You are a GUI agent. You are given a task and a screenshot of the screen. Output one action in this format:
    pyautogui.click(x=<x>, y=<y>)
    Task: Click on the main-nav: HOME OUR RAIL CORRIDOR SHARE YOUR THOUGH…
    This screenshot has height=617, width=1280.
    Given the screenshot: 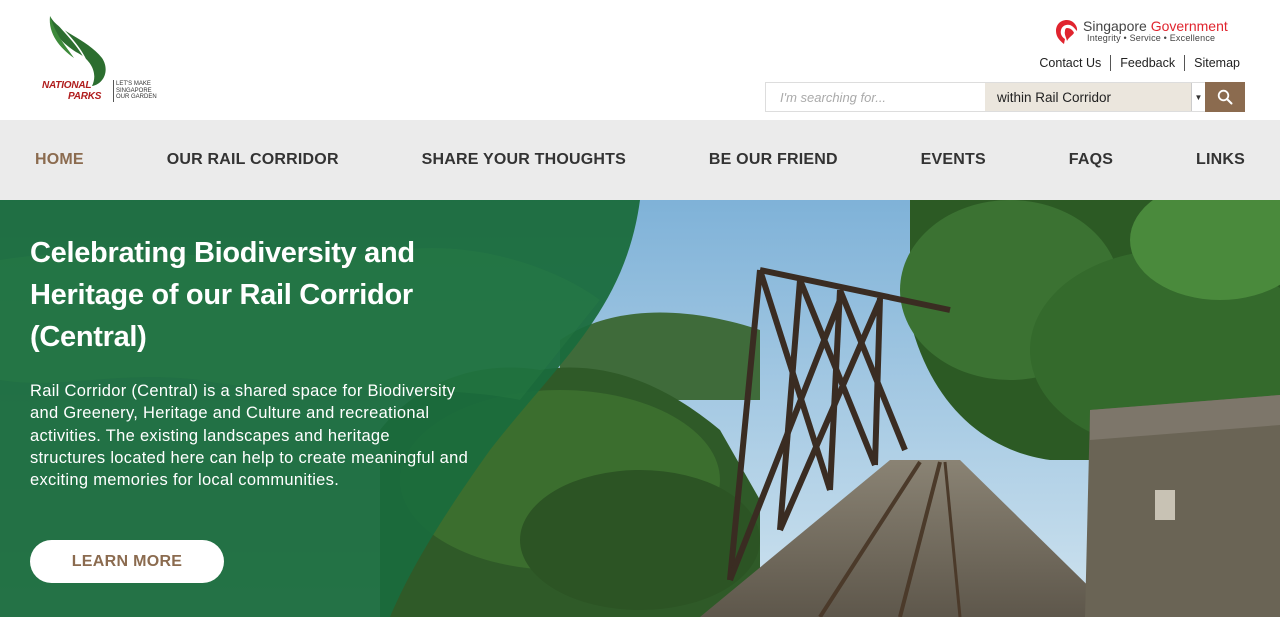 What is the action you would take?
    pyautogui.click(x=640, y=160)
    